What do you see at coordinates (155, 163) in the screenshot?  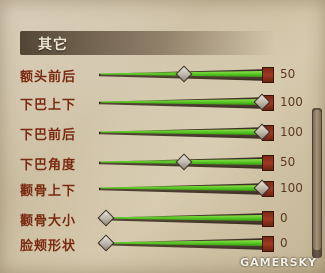 I see `slider-row-chin-angle: 下巴角度 50` at bounding box center [155, 163].